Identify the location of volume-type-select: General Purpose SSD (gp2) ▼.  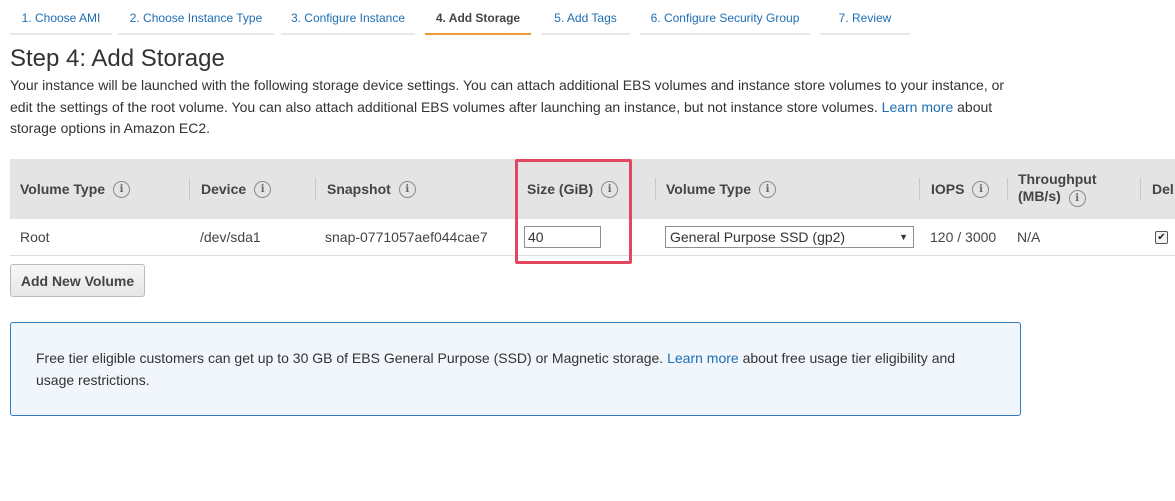
(789, 237).